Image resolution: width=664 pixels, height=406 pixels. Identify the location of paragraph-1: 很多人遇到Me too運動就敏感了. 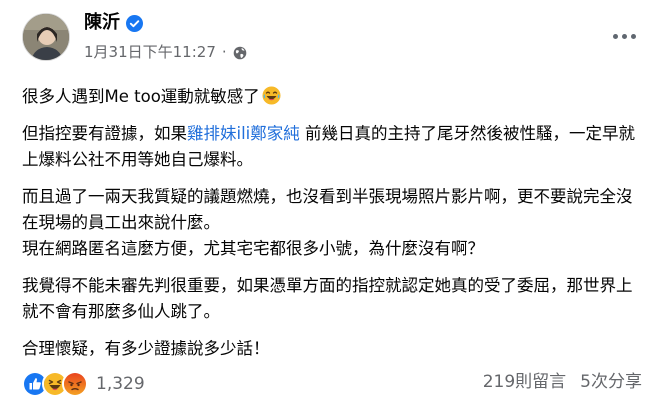
(332, 97).